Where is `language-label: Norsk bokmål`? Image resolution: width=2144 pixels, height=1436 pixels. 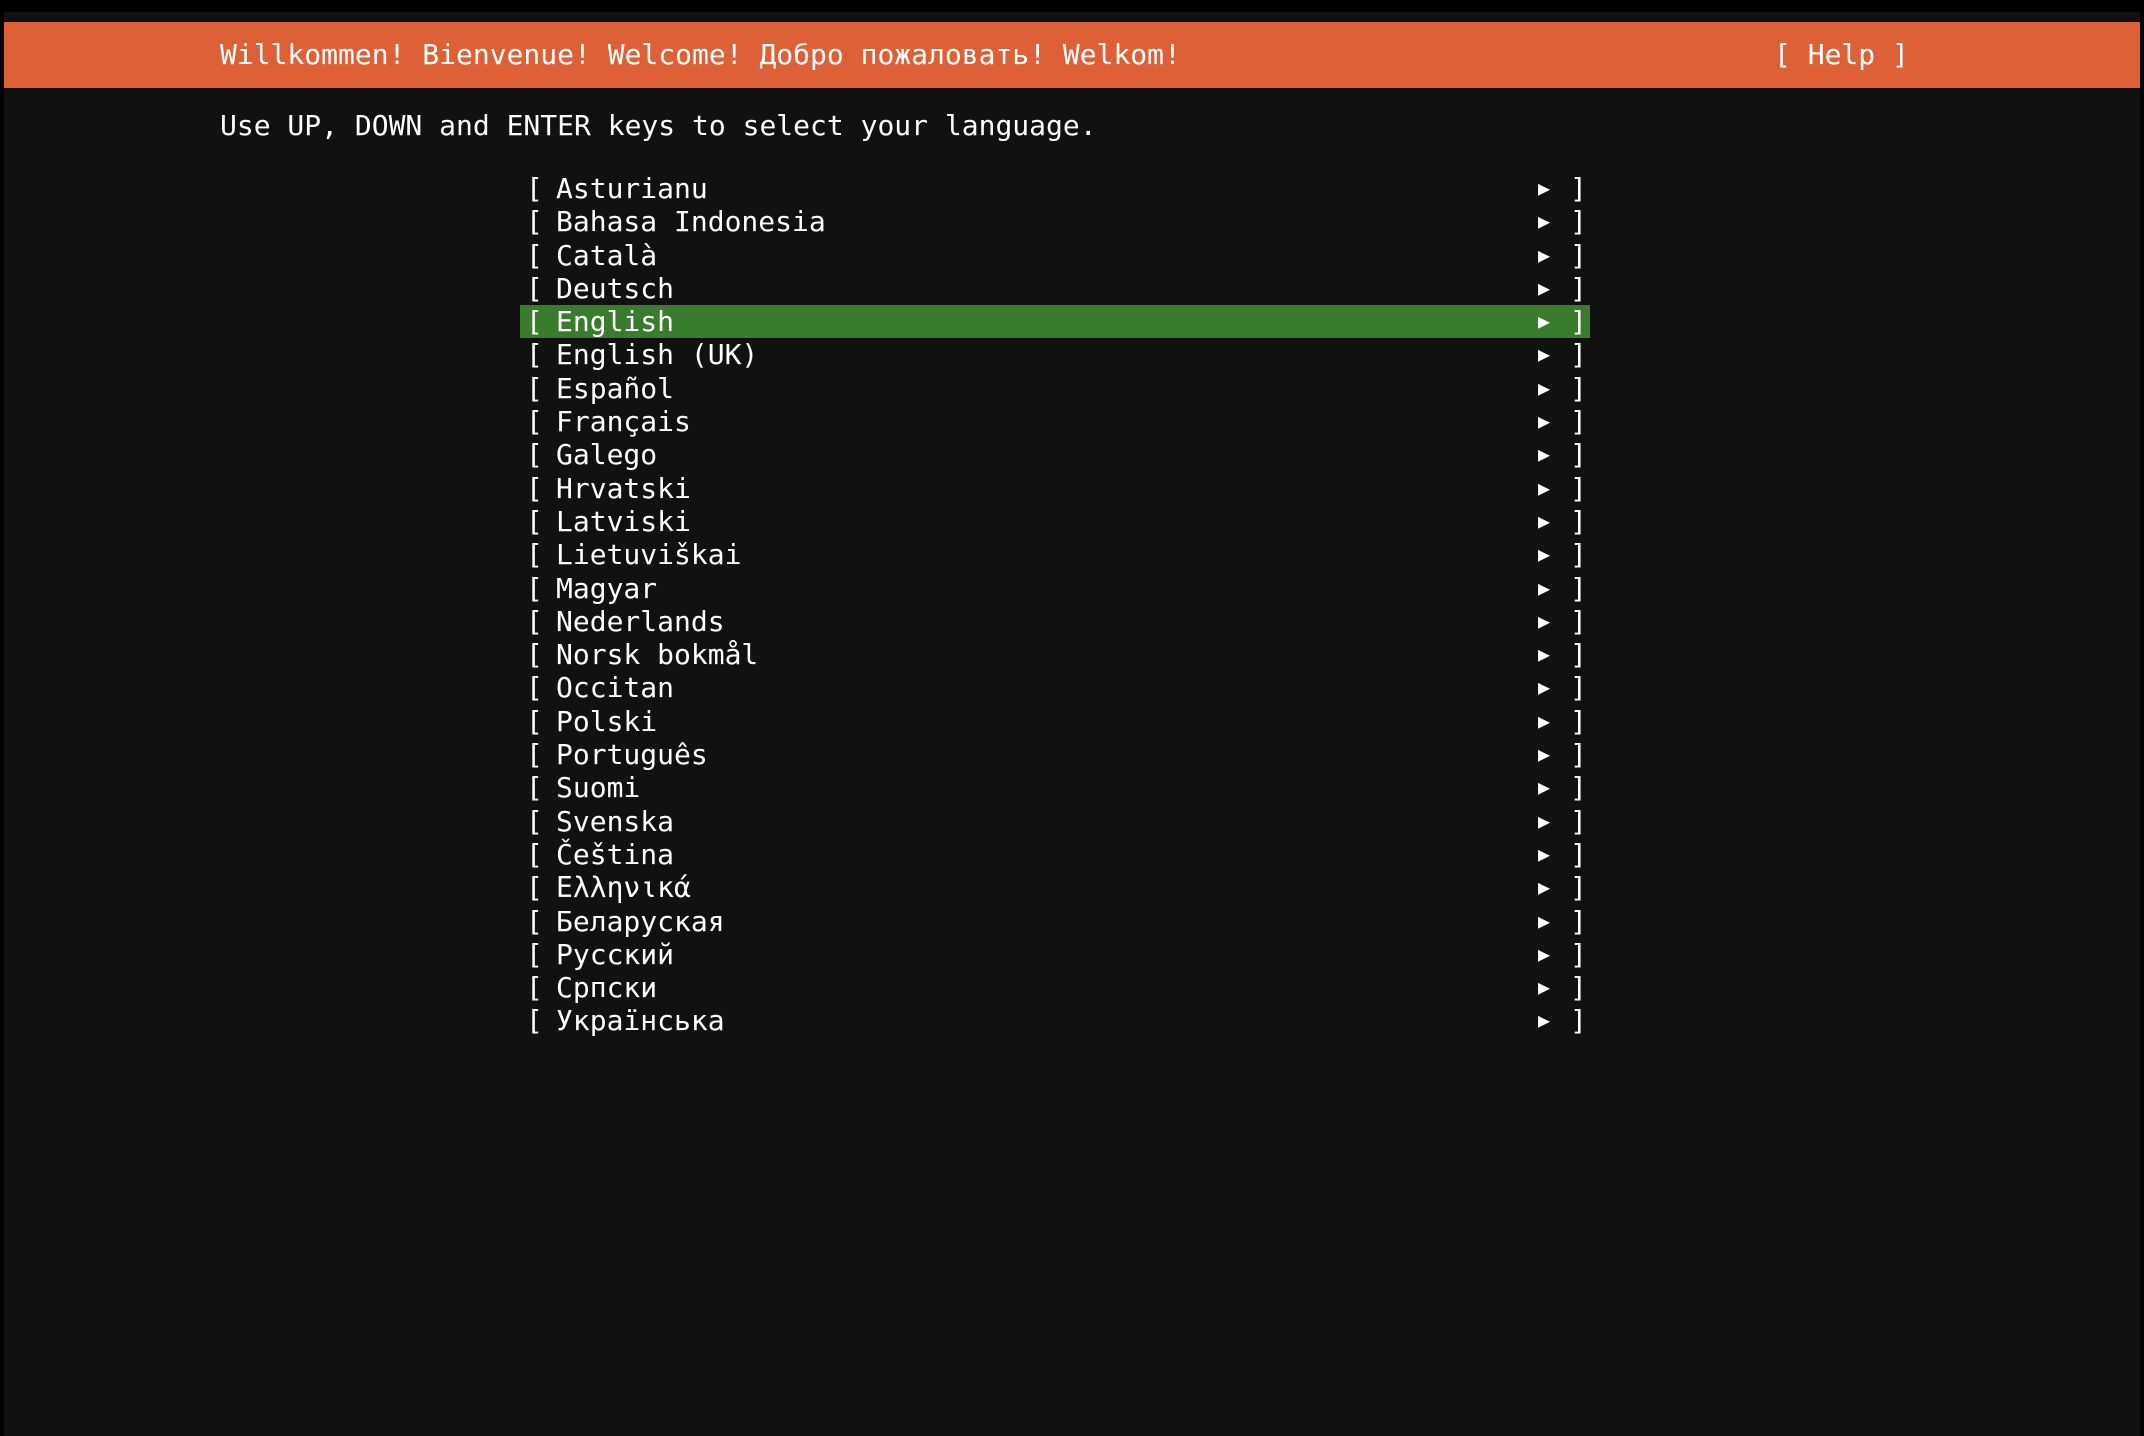
language-label: Norsk bokmål is located at coordinates (657, 655).